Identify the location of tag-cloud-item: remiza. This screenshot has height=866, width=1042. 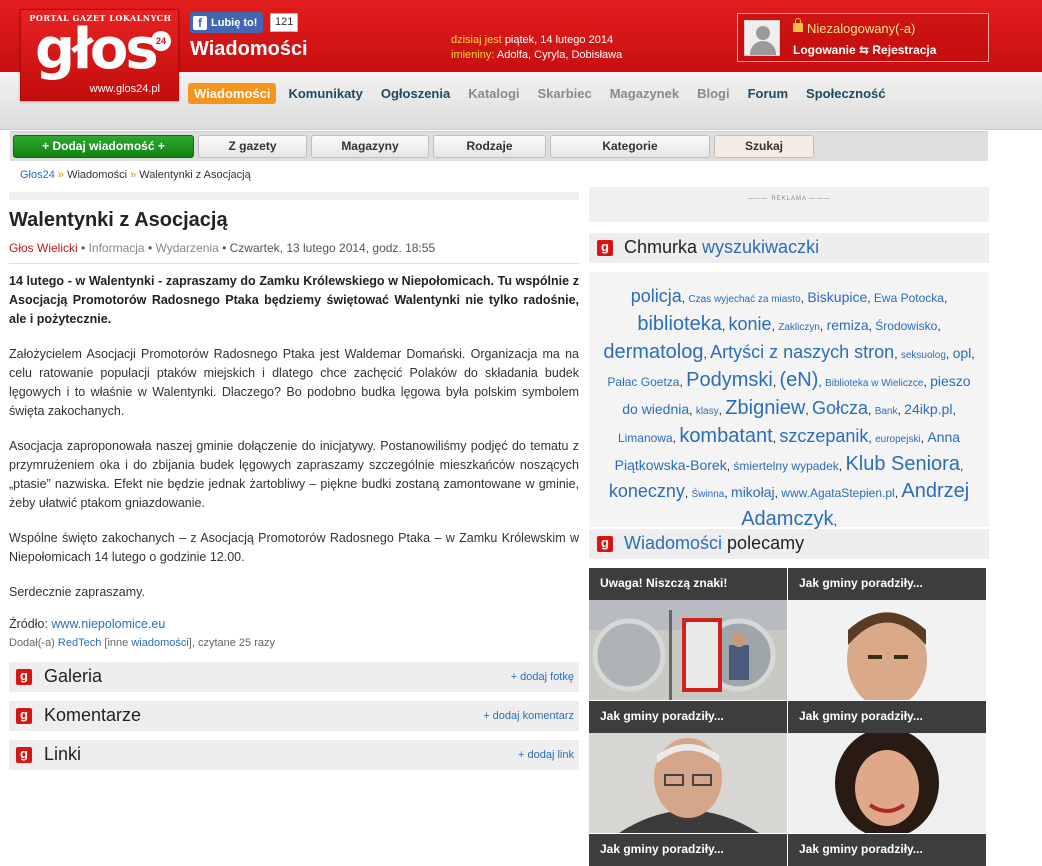
(848, 325).